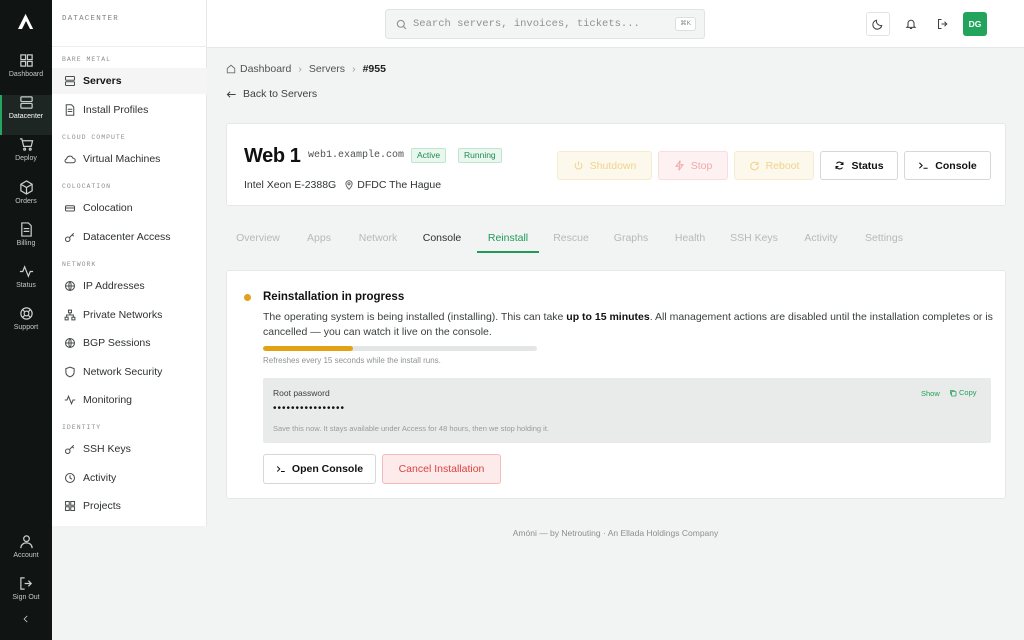 This screenshot has width=1024, height=640. Describe the element at coordinates (129, 286) in the screenshot. I see `sidebar-item-ip-addresses: IP Addresses` at that location.